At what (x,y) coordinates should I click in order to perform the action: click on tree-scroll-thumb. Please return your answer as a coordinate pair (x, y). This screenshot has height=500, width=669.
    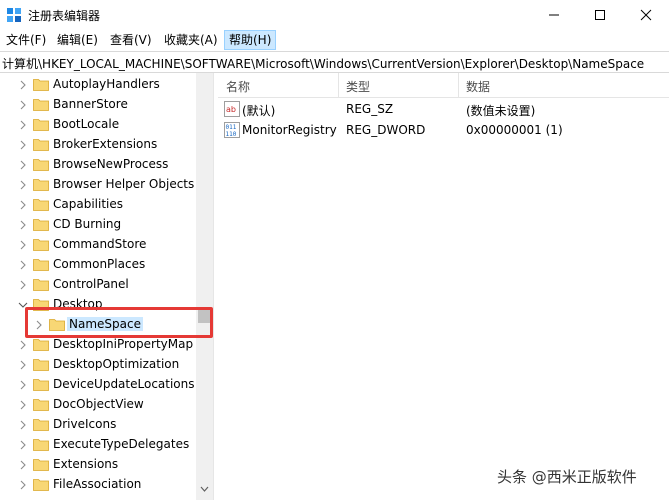
    Looking at the image, I should click on (204, 315).